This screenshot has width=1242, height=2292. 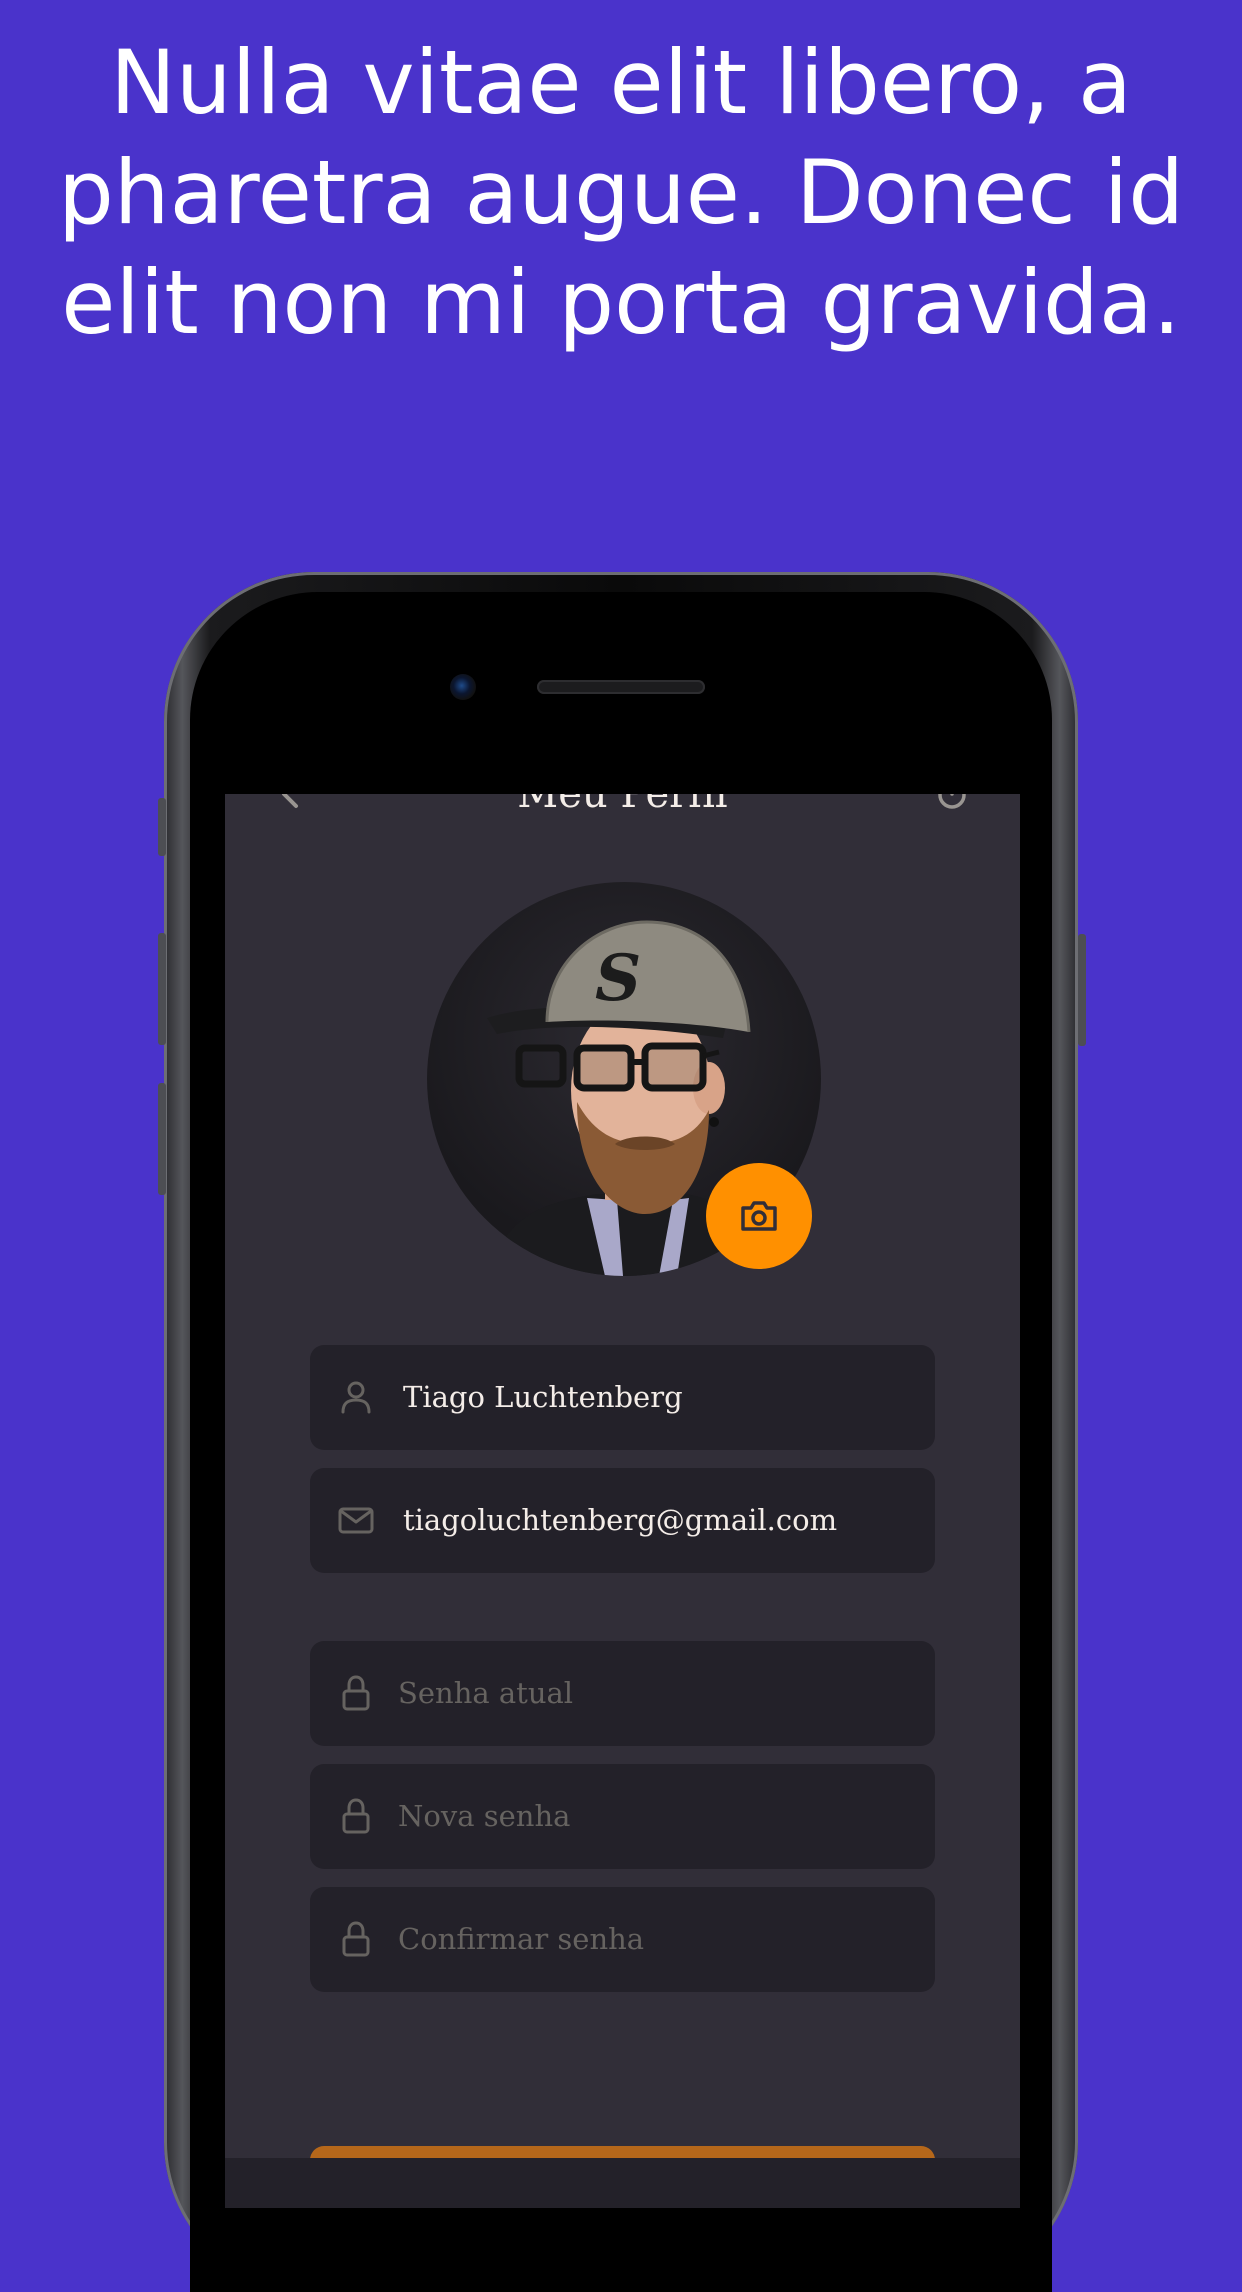 What do you see at coordinates (621, 82) in the screenshot?
I see `headline-line-1: Nulla vitae elit libero, a` at bounding box center [621, 82].